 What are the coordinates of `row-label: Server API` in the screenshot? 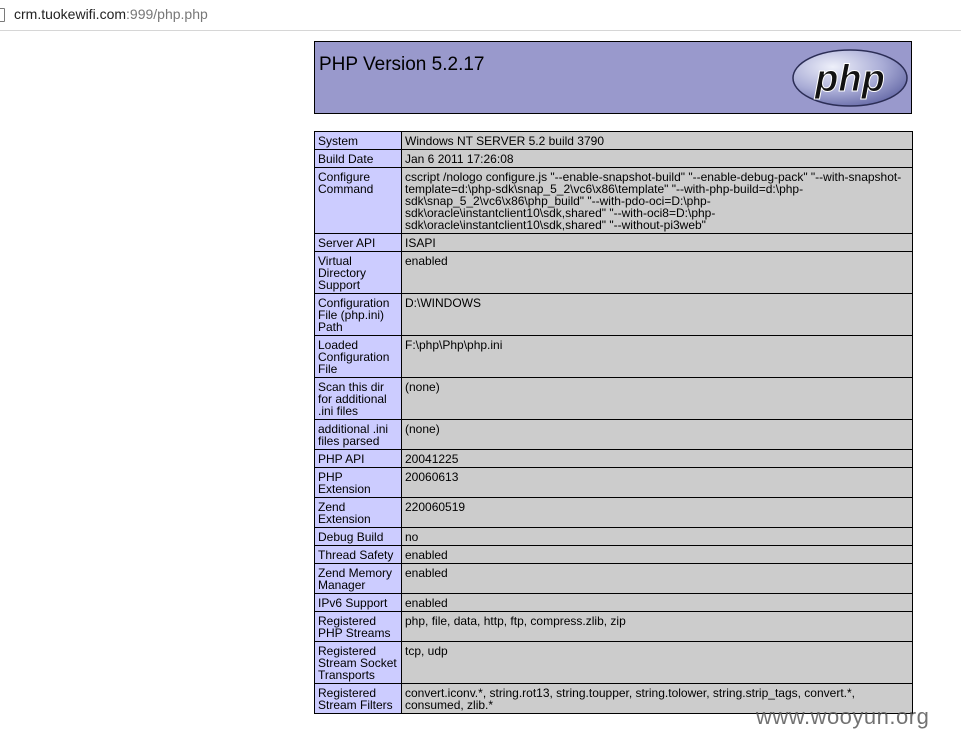 It's located at (358, 242).